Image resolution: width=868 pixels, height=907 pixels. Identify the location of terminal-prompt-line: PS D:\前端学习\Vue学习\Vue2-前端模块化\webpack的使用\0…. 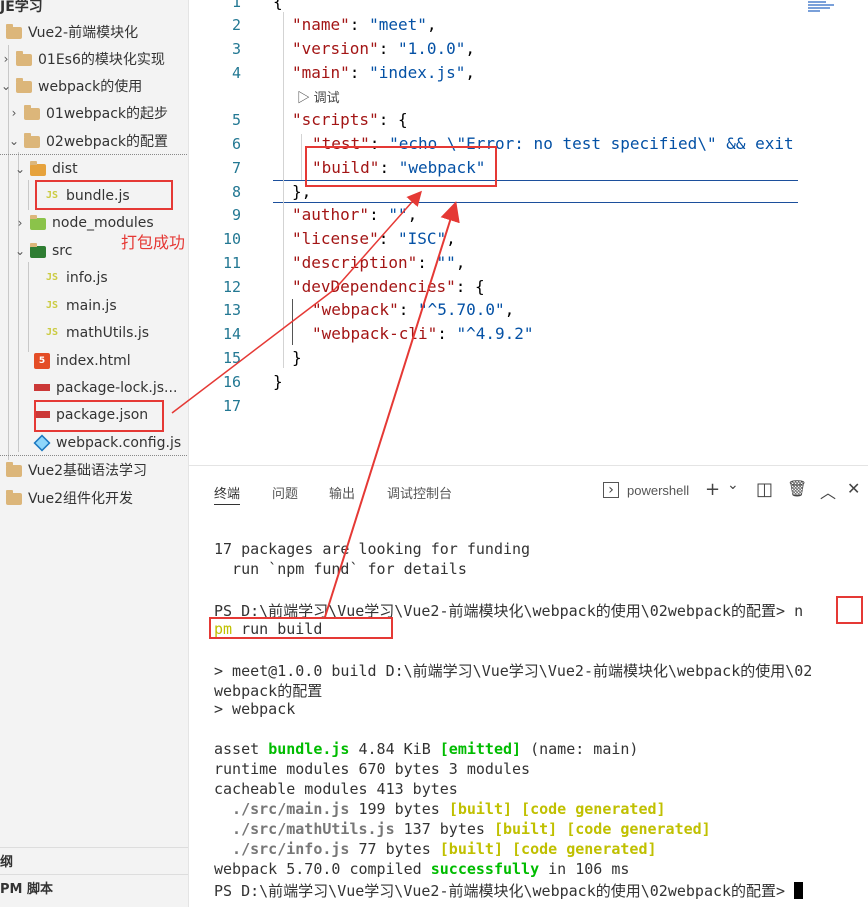
(509, 890).